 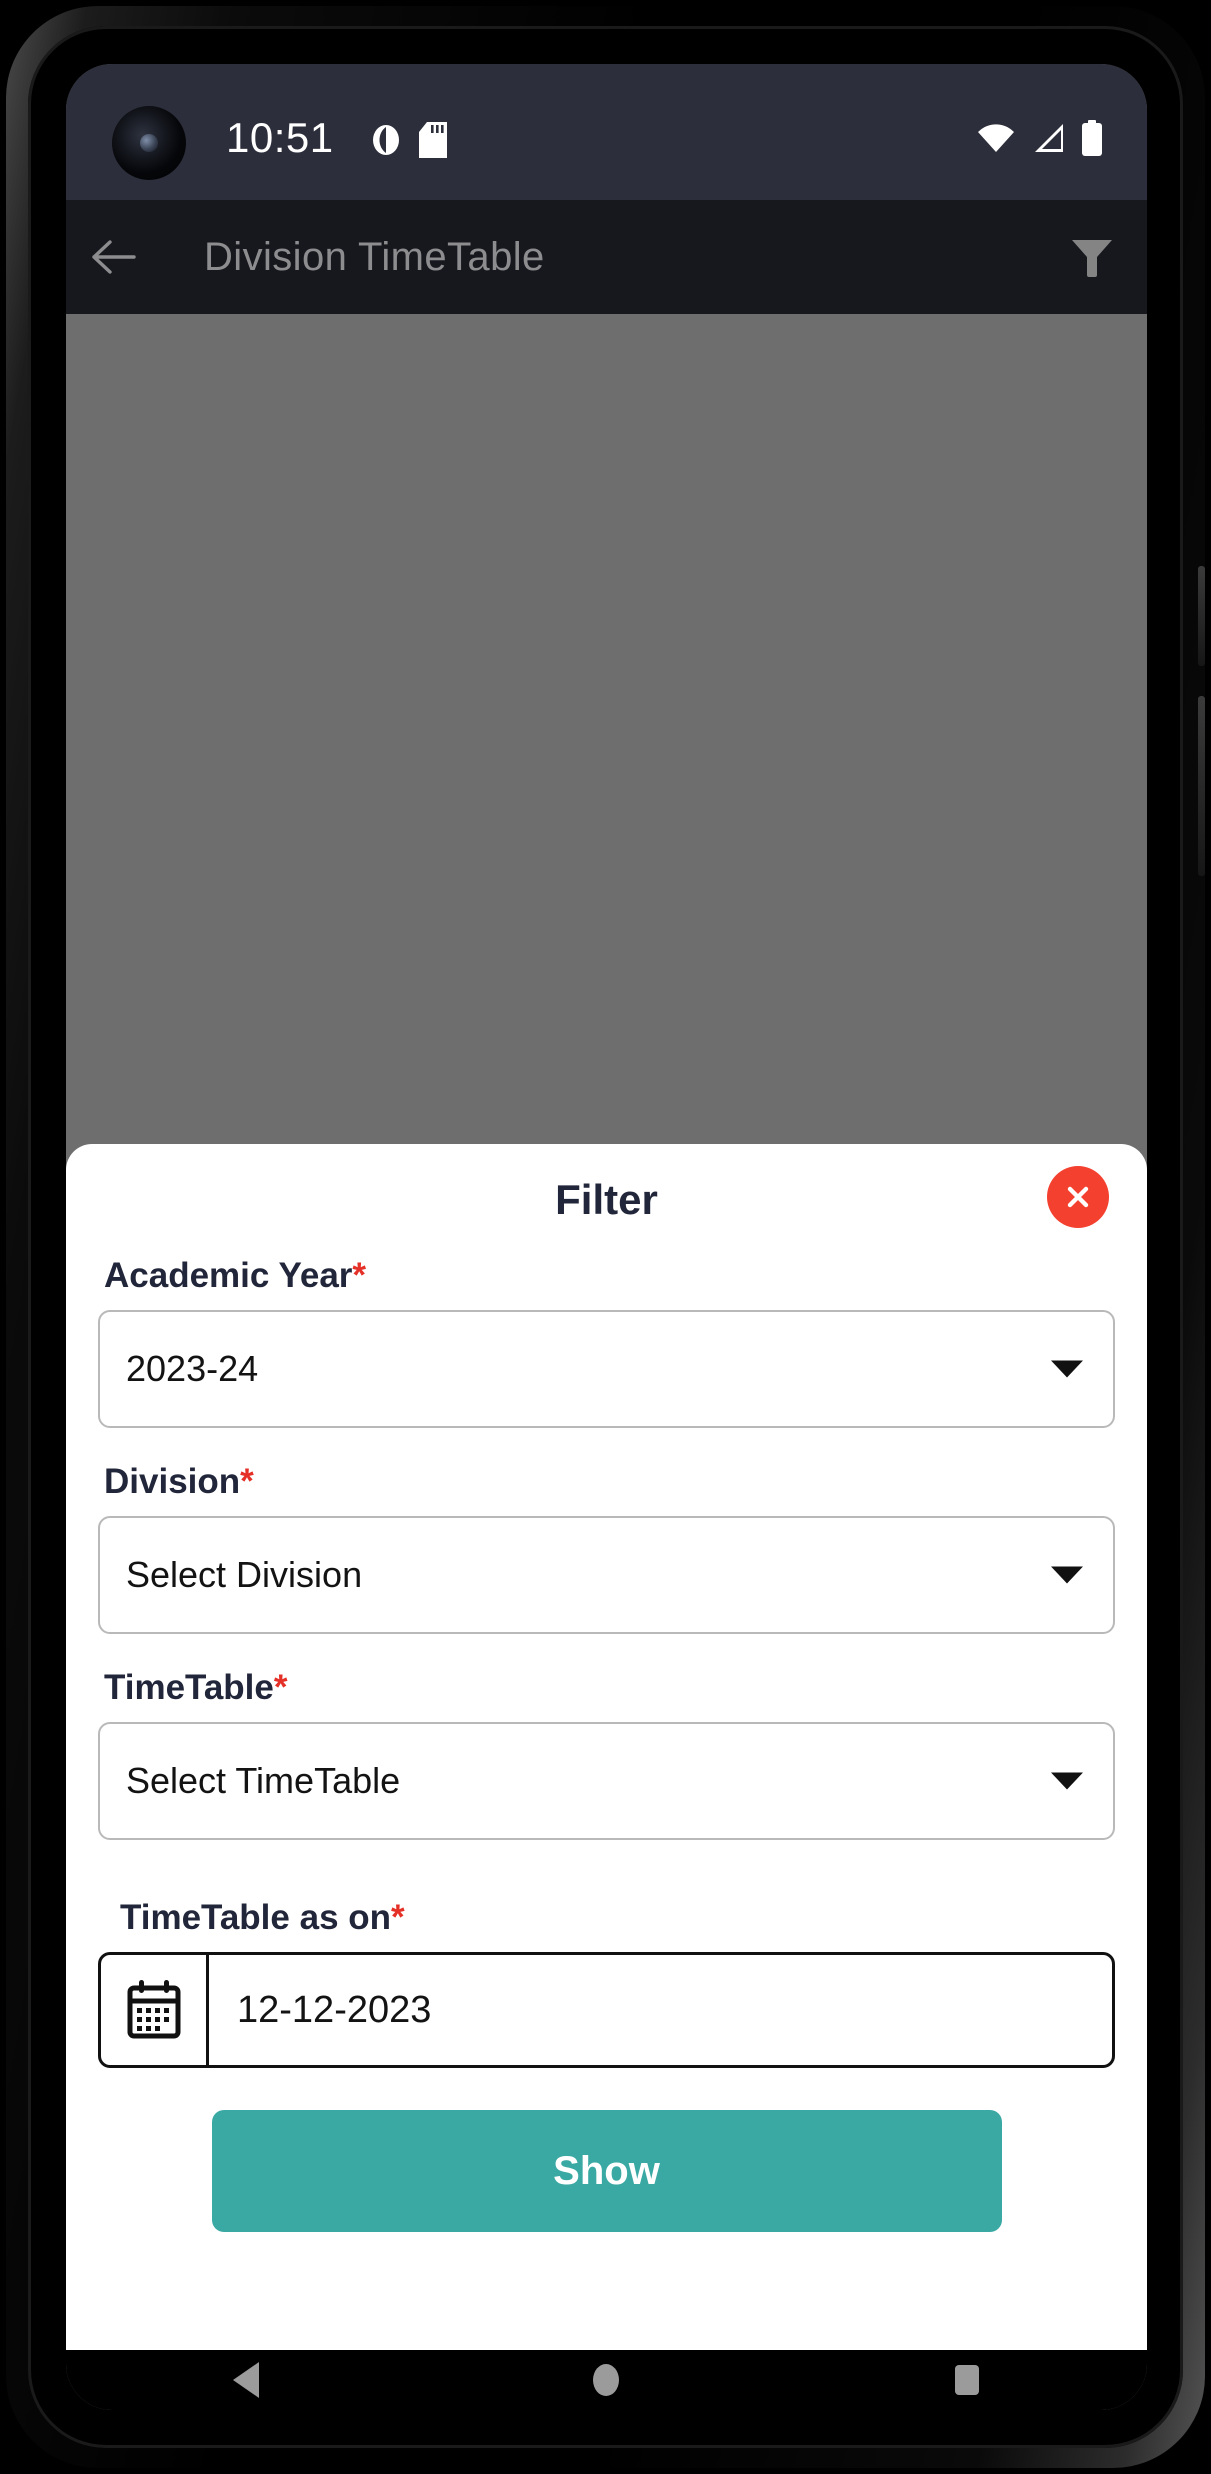 What do you see at coordinates (606, 257) in the screenshot?
I see `app-bar: Division TimeTable` at bounding box center [606, 257].